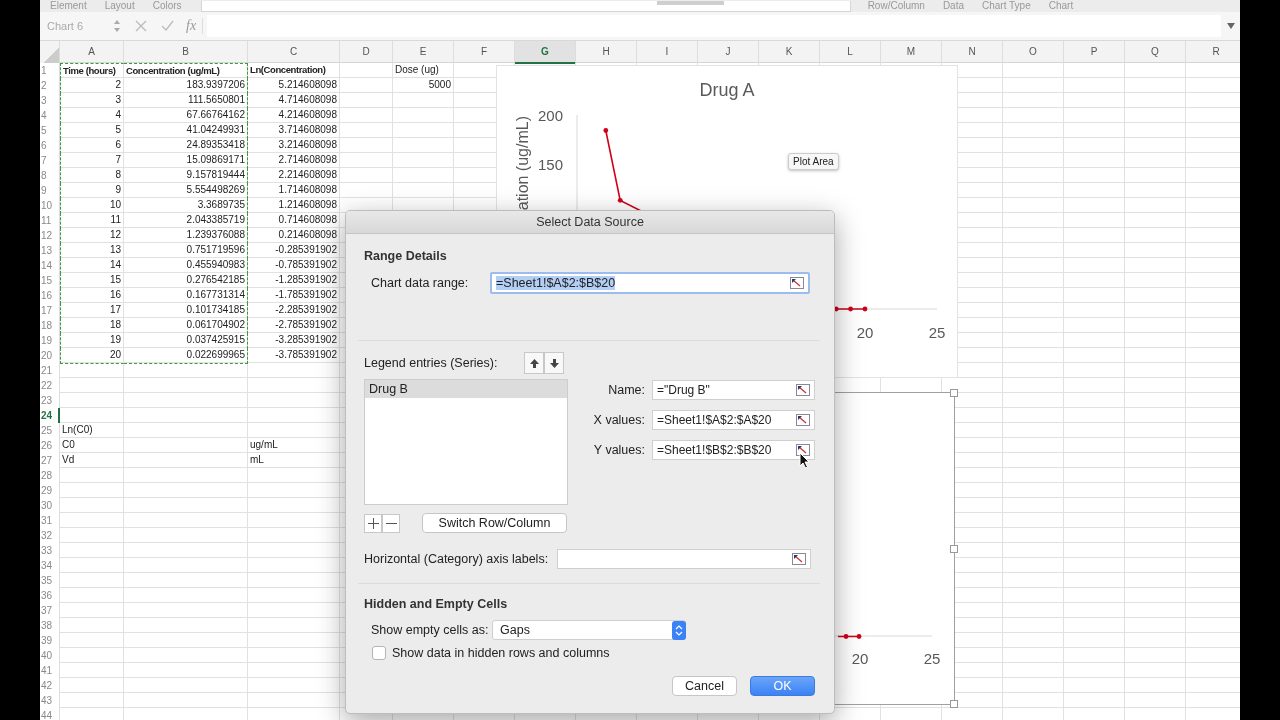 This screenshot has height=720, width=1280. I want to click on field-label: X values:, so click(618, 420).